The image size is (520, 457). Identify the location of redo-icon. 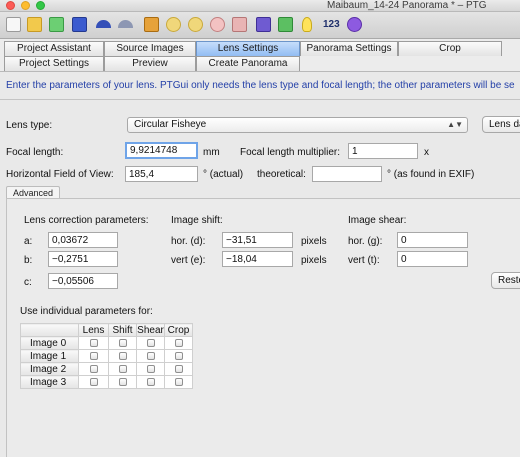
(125, 24).